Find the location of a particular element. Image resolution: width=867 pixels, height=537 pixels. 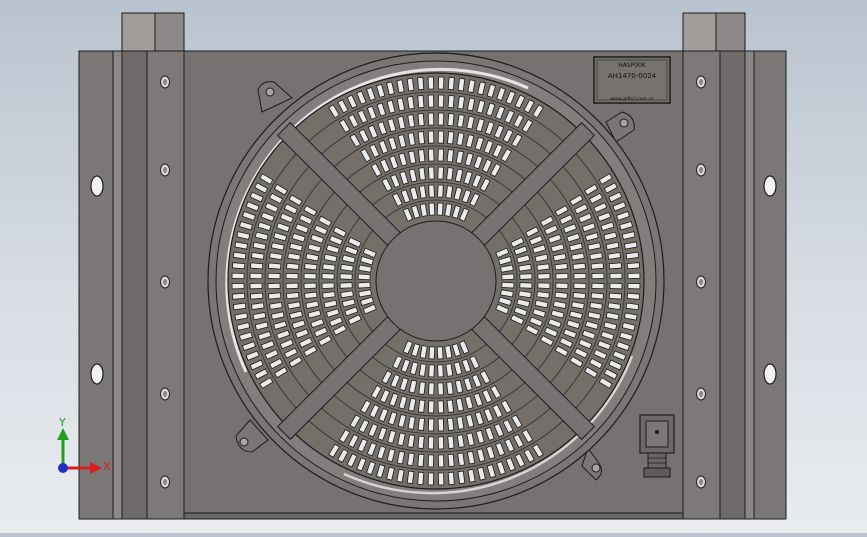

top-mounting-tabs is located at coordinates (433, 32).